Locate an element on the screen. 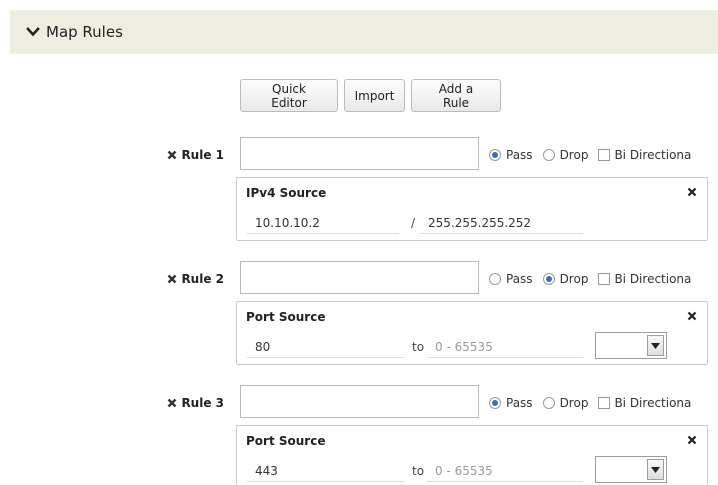 This screenshot has width=718, height=485. rule-label-text: Rule 1 is located at coordinates (202, 155).